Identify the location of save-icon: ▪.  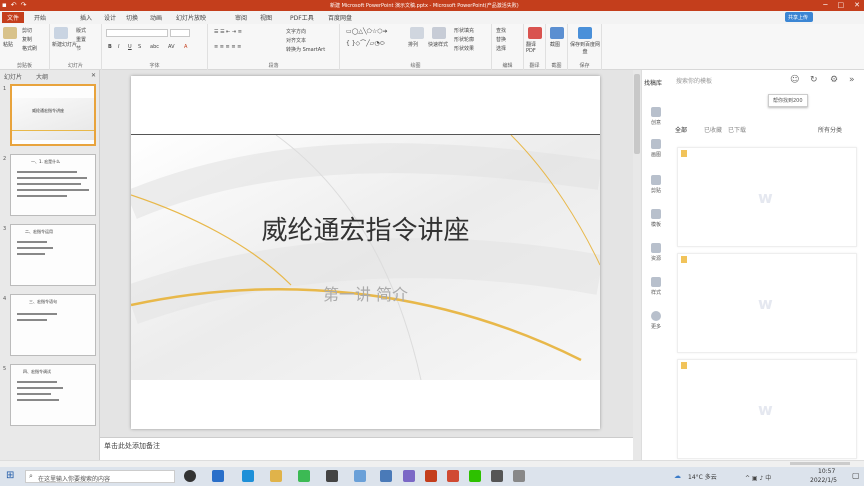
(4, 5).